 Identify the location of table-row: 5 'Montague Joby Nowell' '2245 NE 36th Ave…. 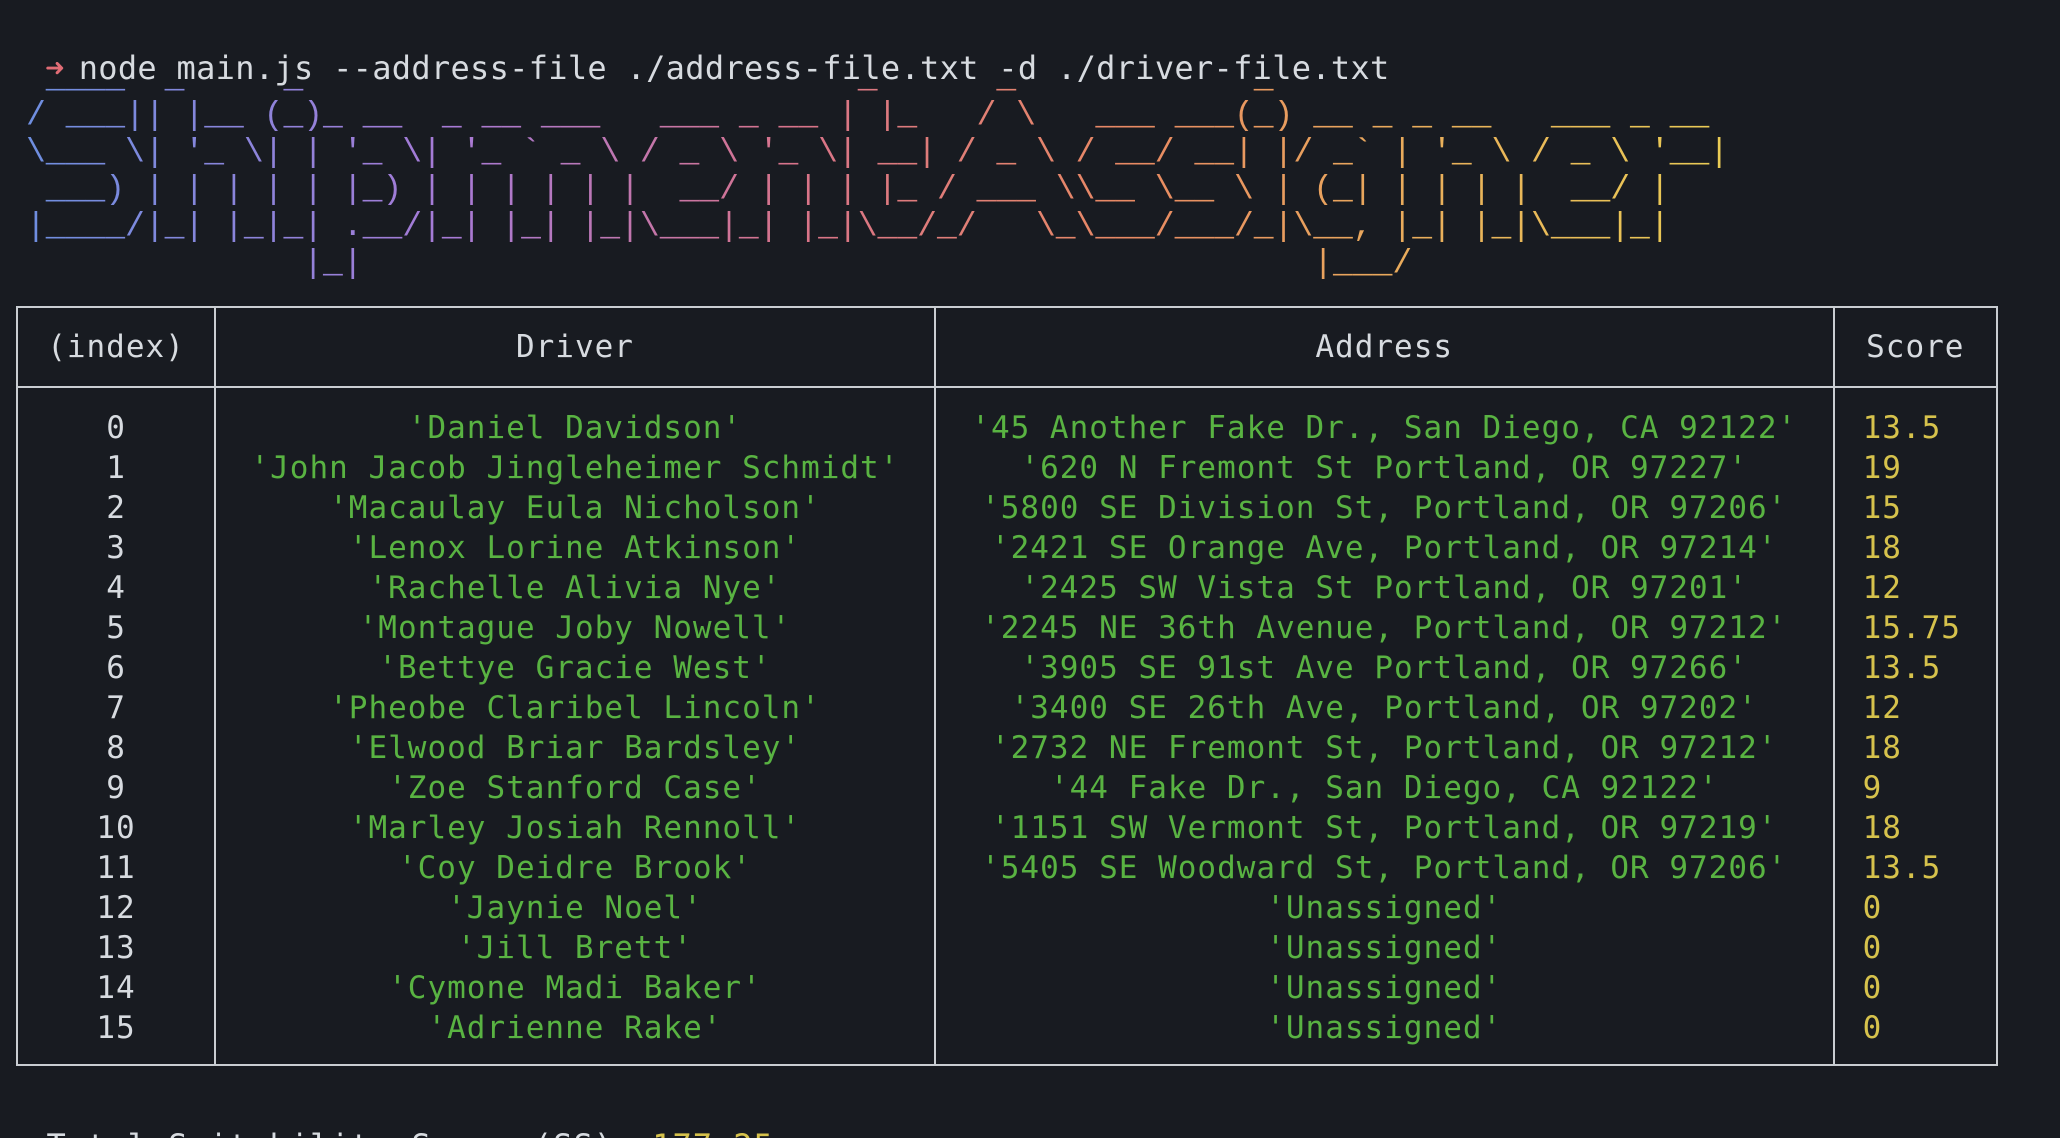
(1007, 628).